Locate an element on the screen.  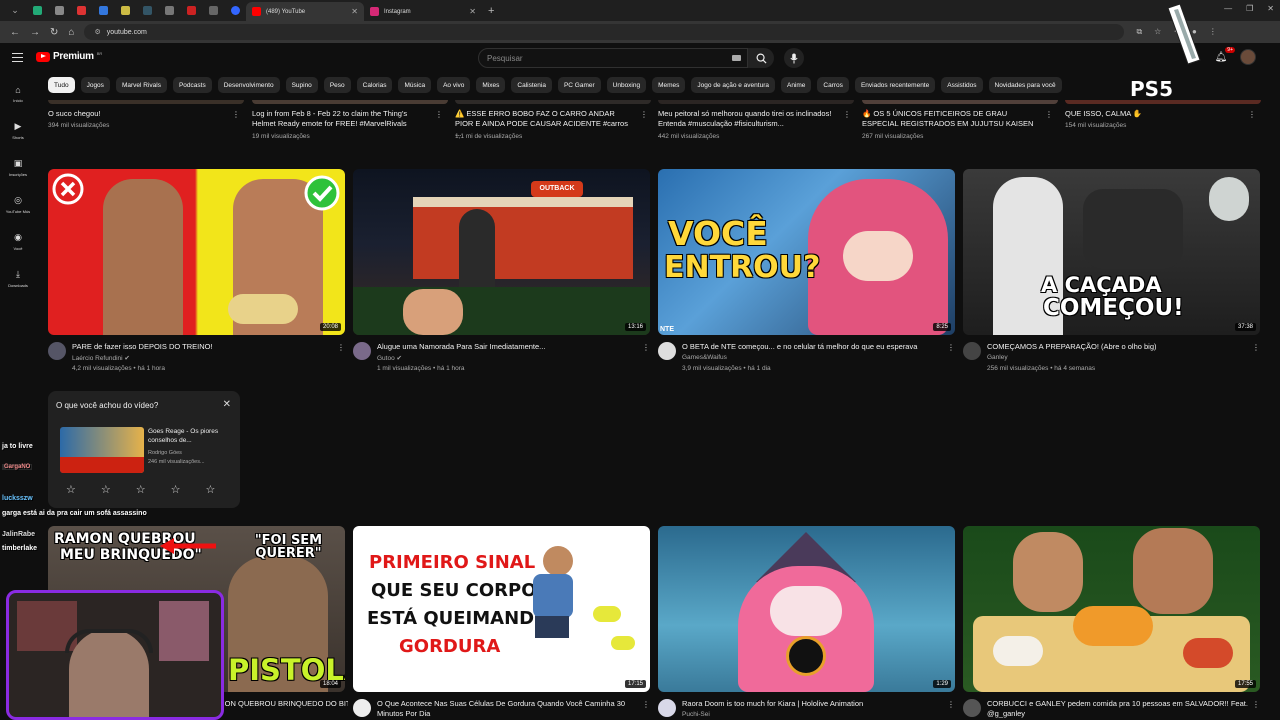
filter-chip: Unboxing is located at coordinates (626, 85).